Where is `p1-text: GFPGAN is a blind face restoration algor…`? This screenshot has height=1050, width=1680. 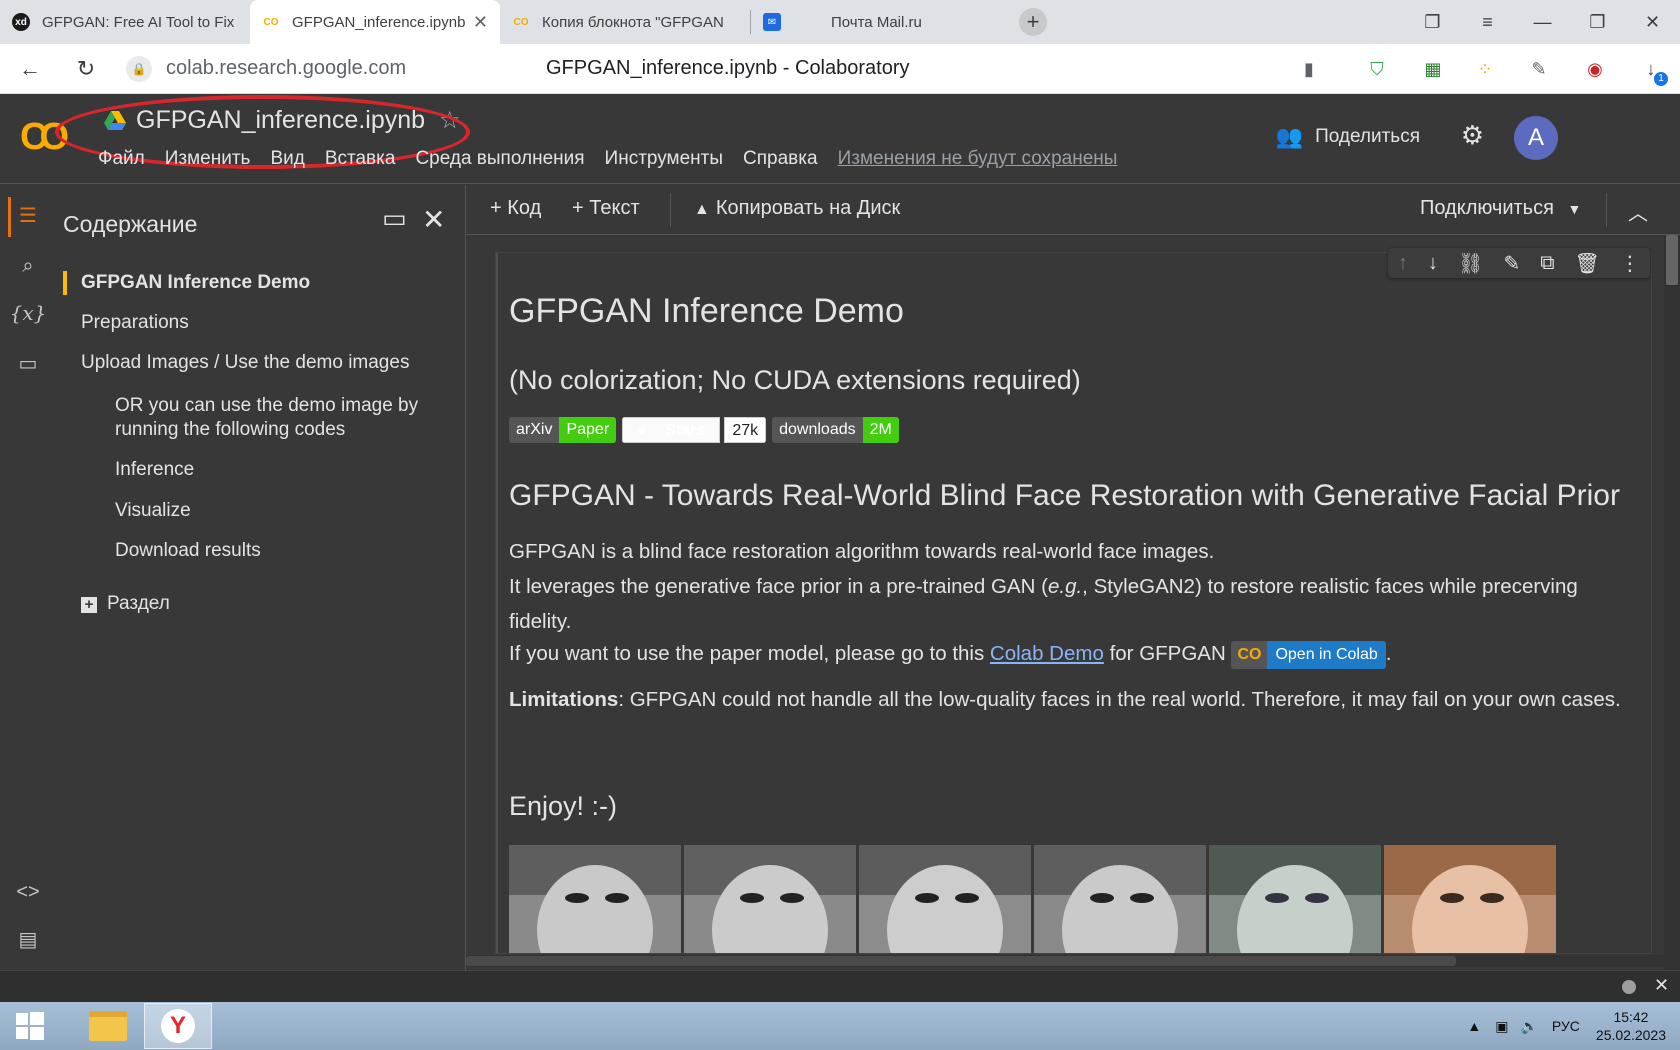 p1-text: GFPGAN is a blind face restoration algor… is located at coordinates (862, 551).